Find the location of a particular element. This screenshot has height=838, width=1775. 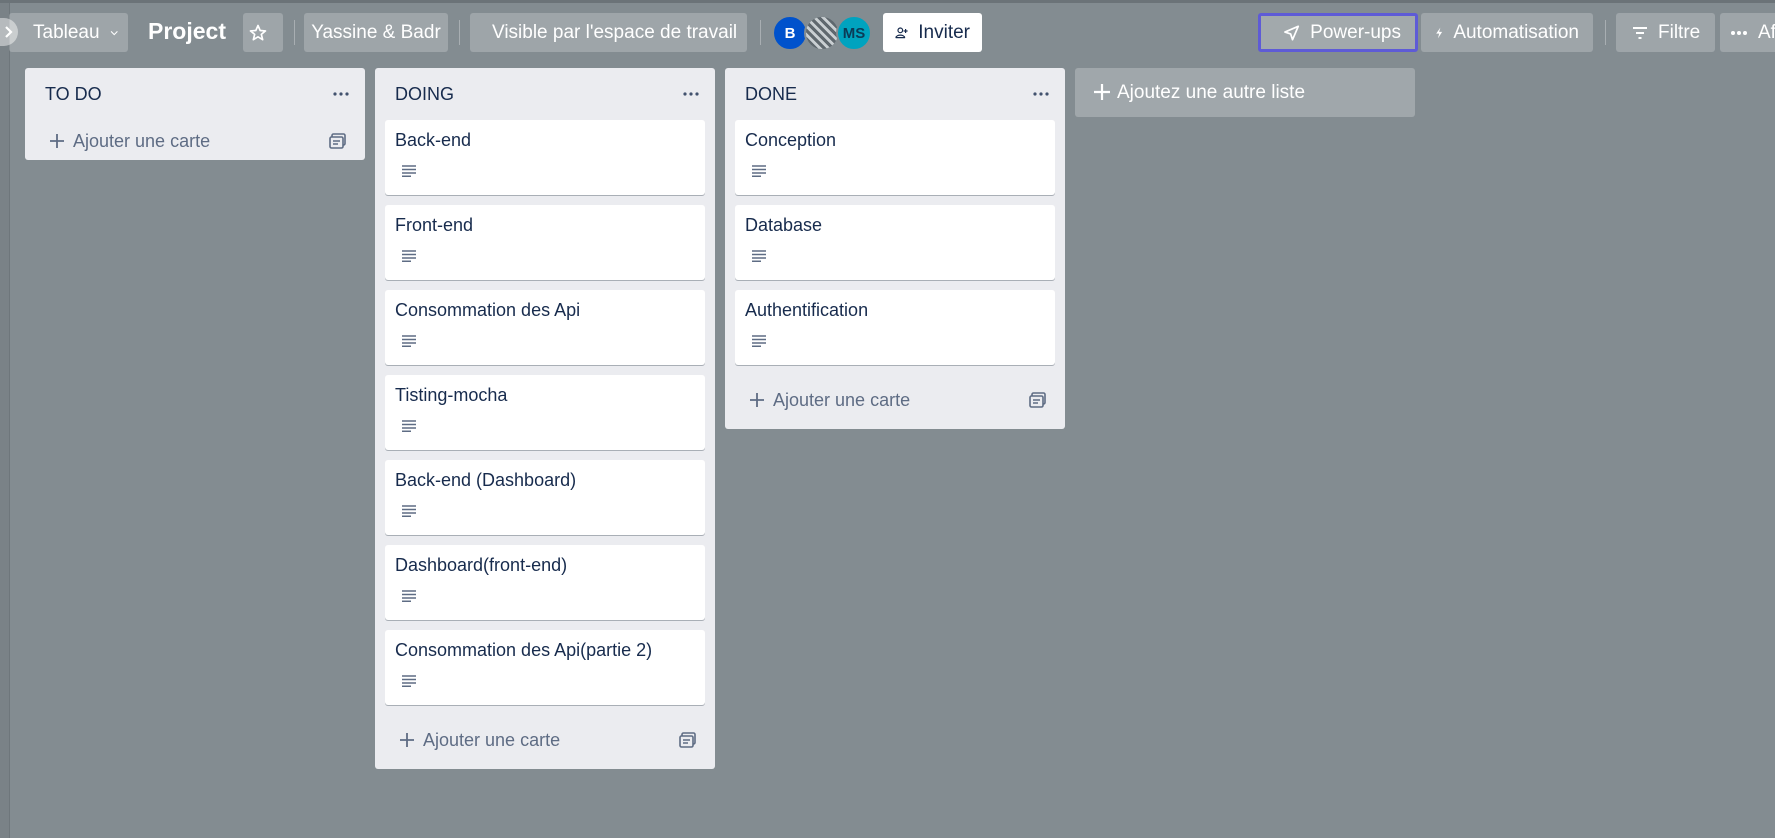

visibility-label: Visible par l'espace de travail is located at coordinates (615, 32).